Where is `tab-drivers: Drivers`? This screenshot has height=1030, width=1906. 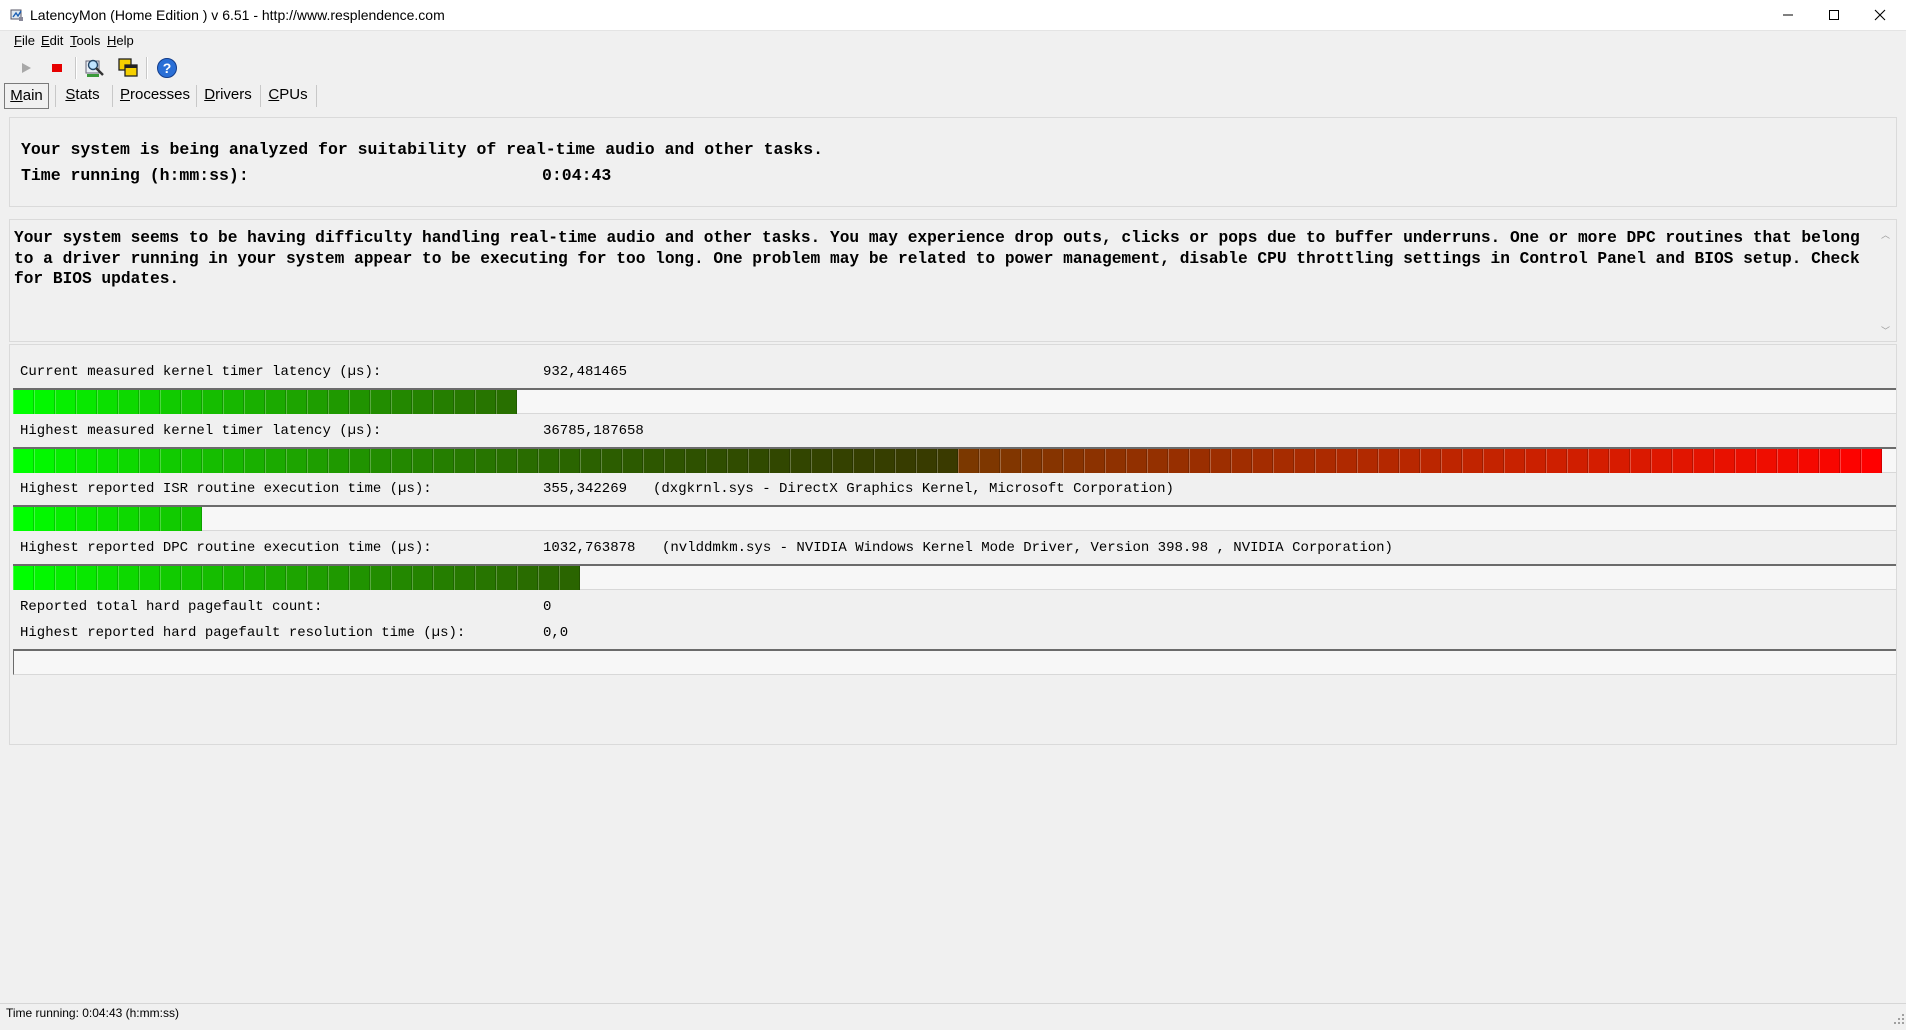
tab-drivers: Drivers is located at coordinates (228, 95).